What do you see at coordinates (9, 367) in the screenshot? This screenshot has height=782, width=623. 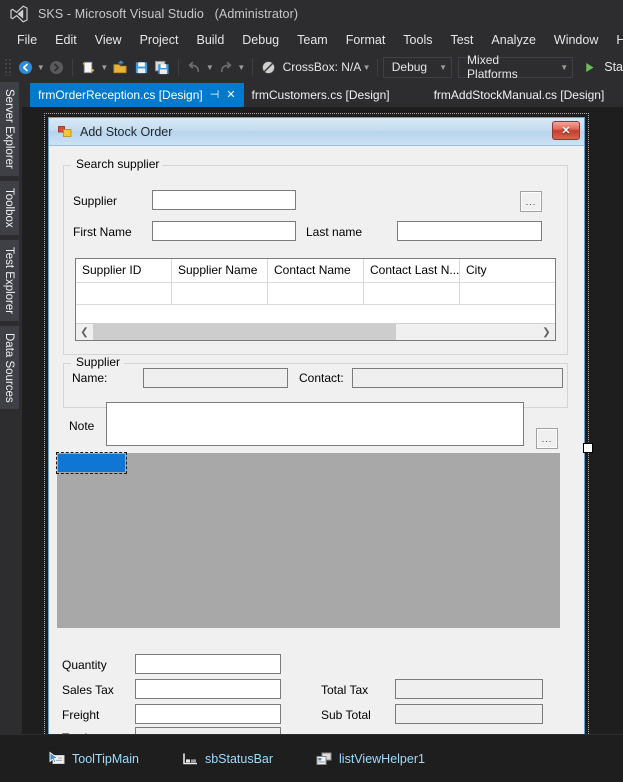 I see `sidebar-item-data-sources: Data Sources` at bounding box center [9, 367].